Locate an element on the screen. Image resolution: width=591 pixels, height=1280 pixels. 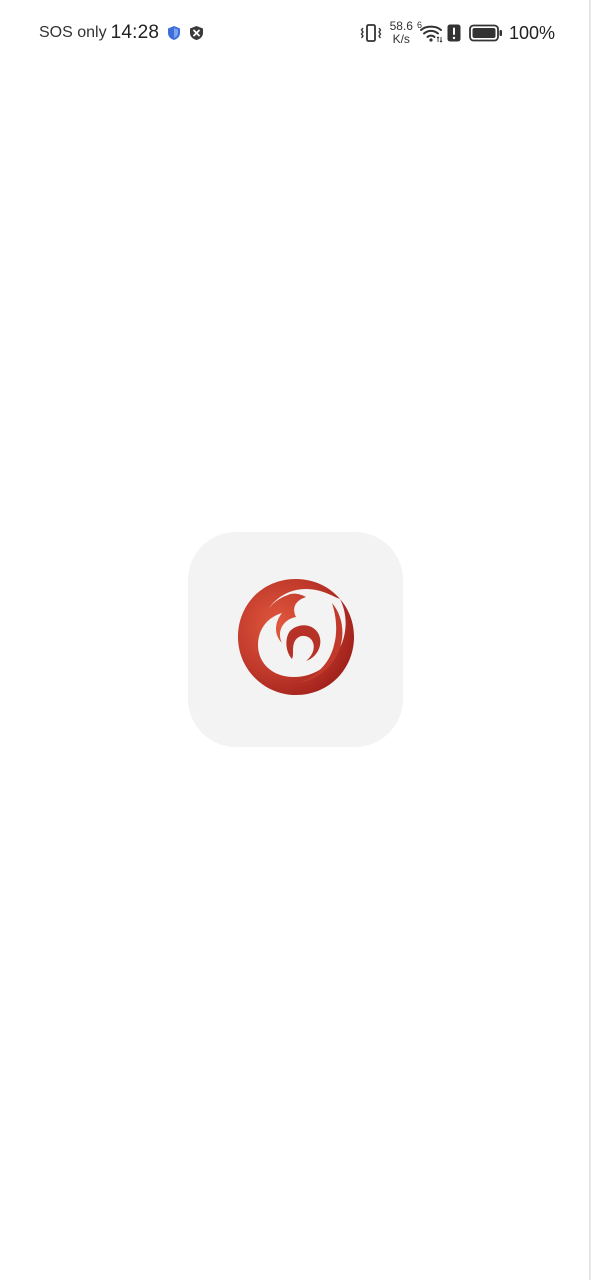
status-left: SOS only 14:28 is located at coordinates (125, 33).